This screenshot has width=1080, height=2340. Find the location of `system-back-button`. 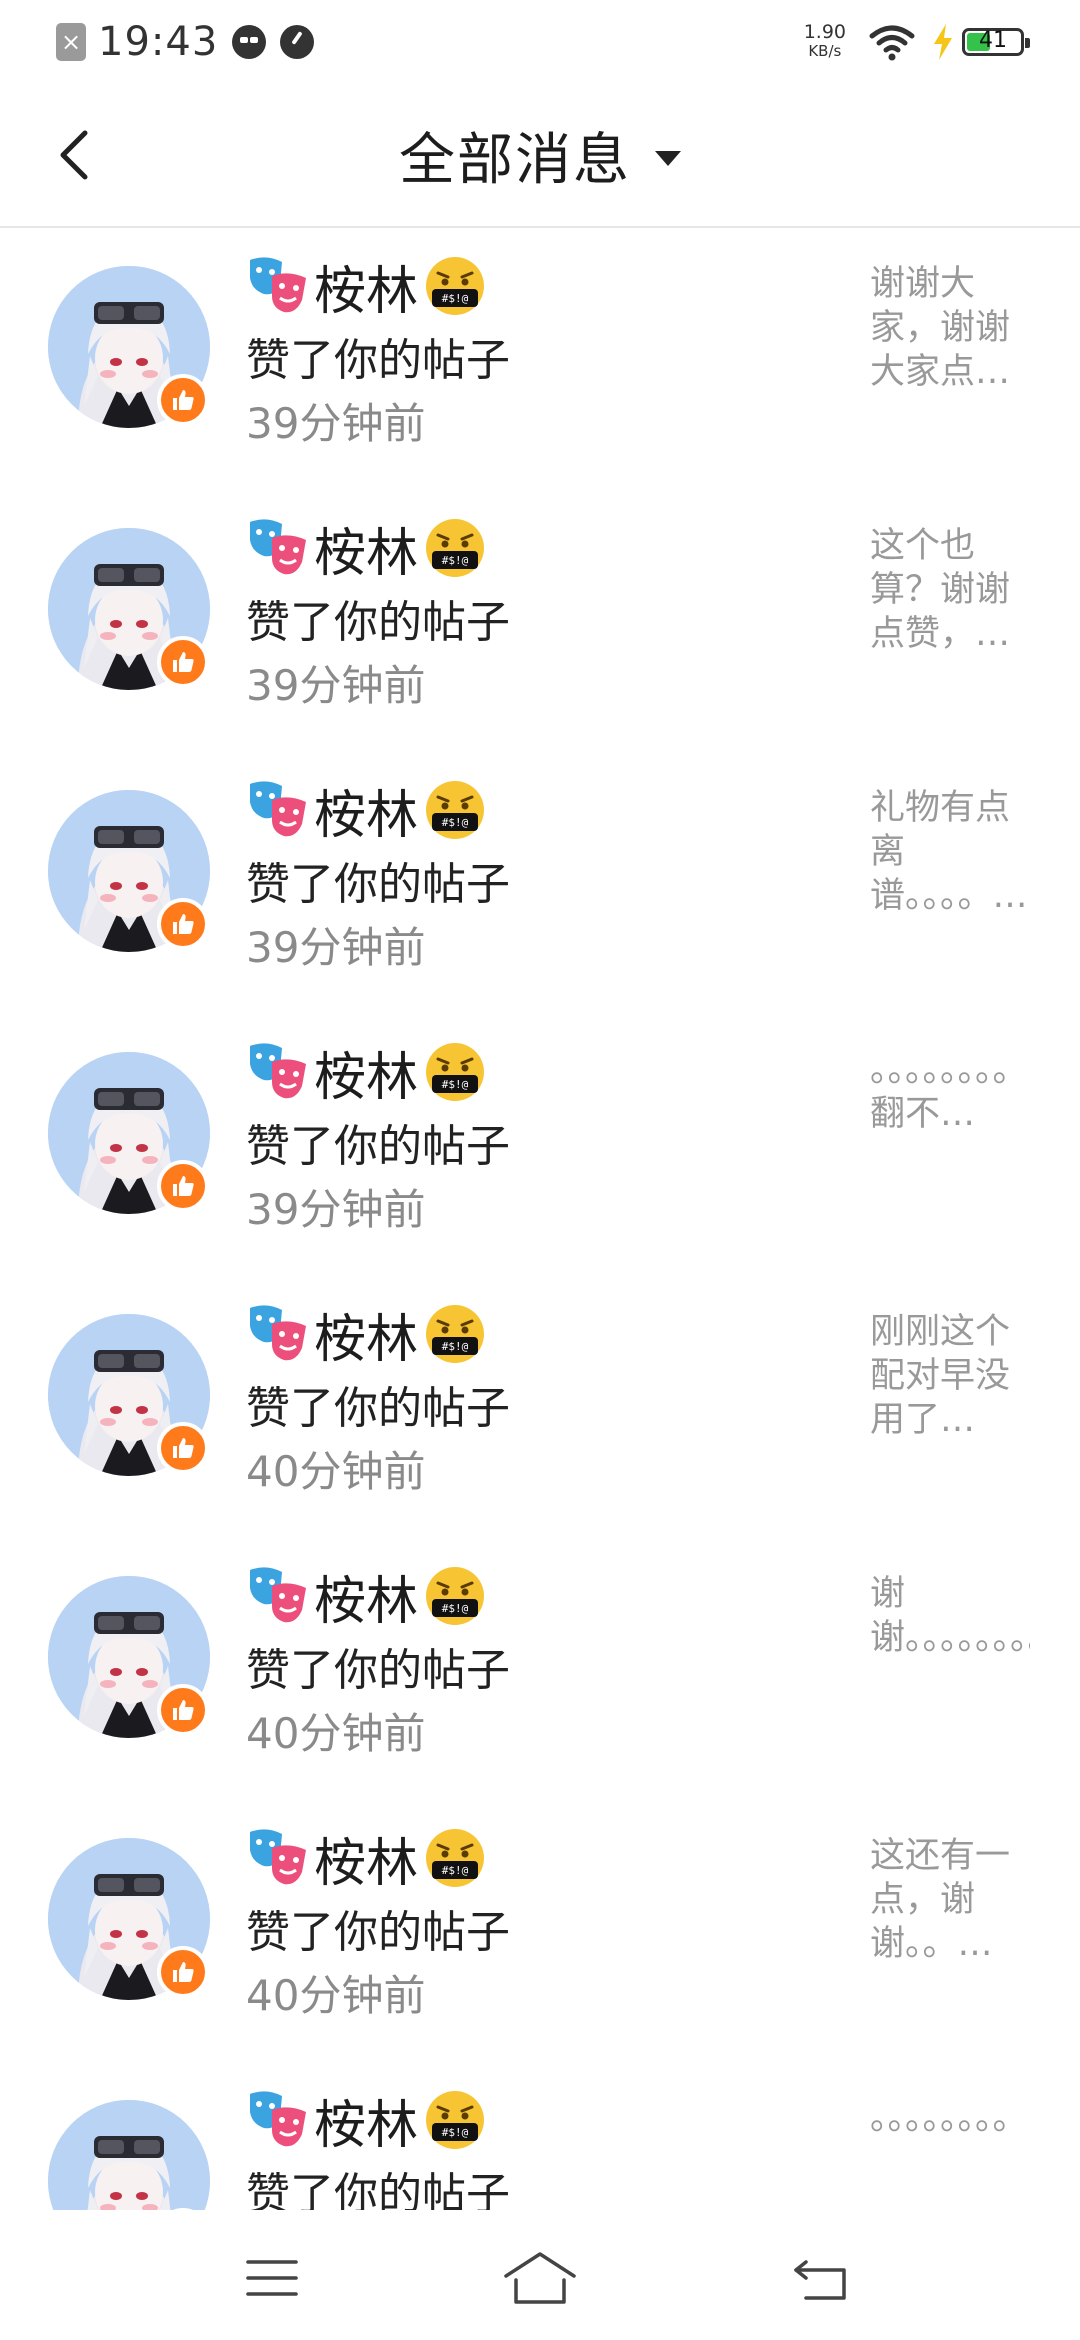

system-back-button is located at coordinates (822, 2278).